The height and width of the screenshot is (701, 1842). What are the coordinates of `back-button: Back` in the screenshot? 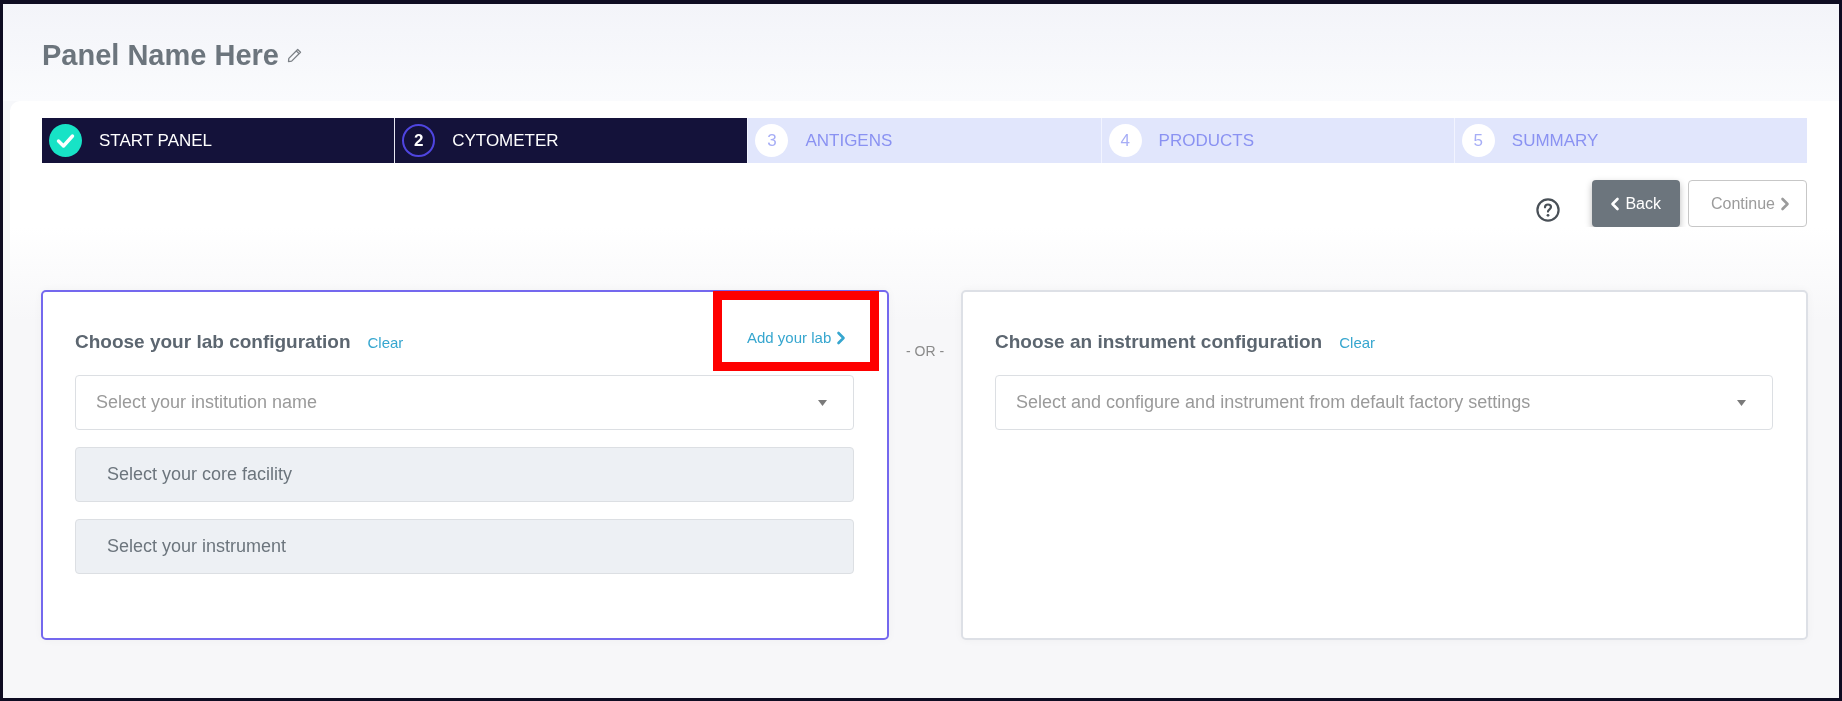 It's located at (1636, 203).